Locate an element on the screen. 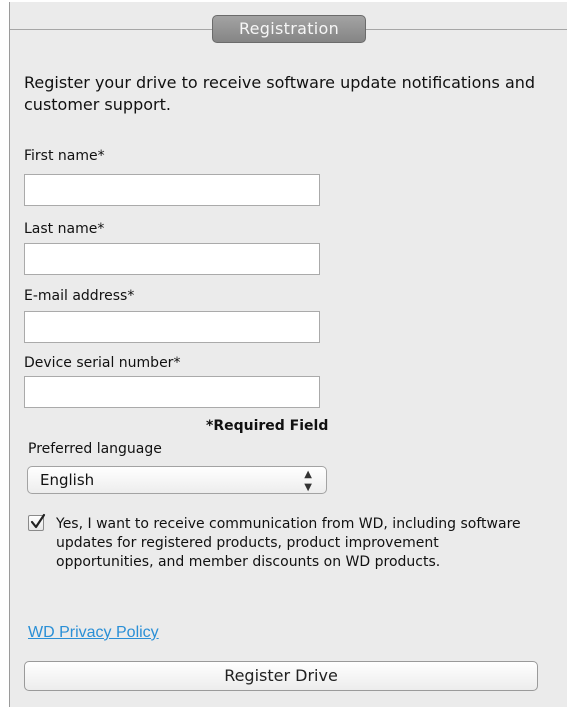 This screenshot has height=707, width=567. last-name-label: Last name* is located at coordinates (64, 229).